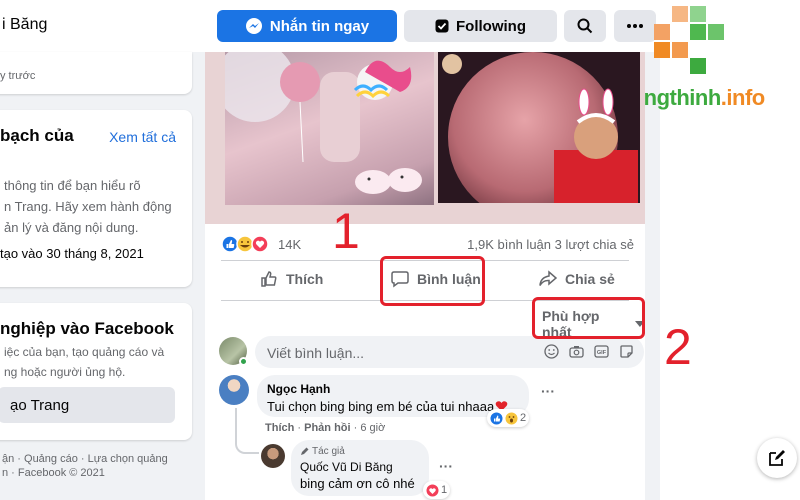  I want to click on wow-reaction-icon, so click(511, 418).